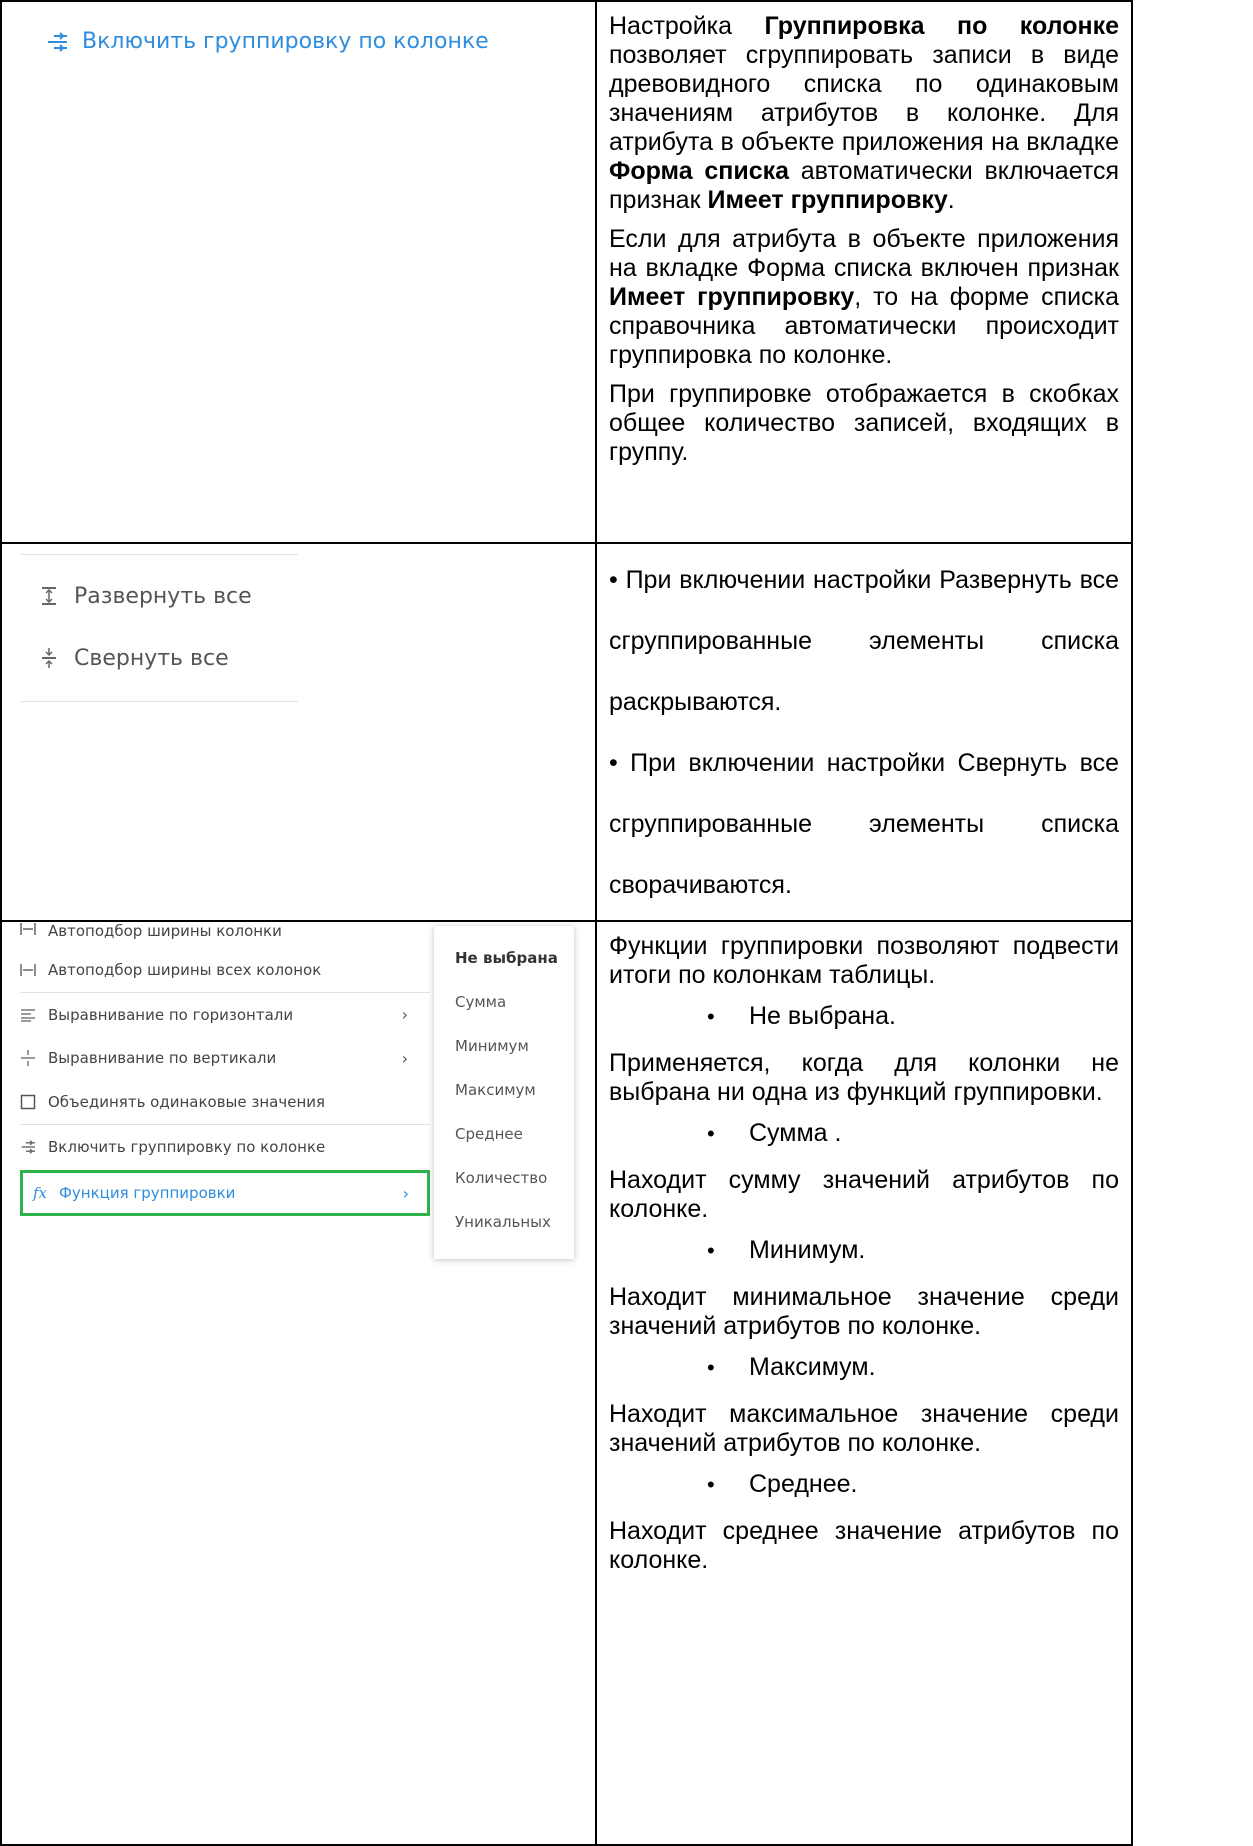 This screenshot has width=1253, height=1846. I want to click on menu-item-align-horizontal: Выравнивание по горизонтали ›, so click(225, 1014).